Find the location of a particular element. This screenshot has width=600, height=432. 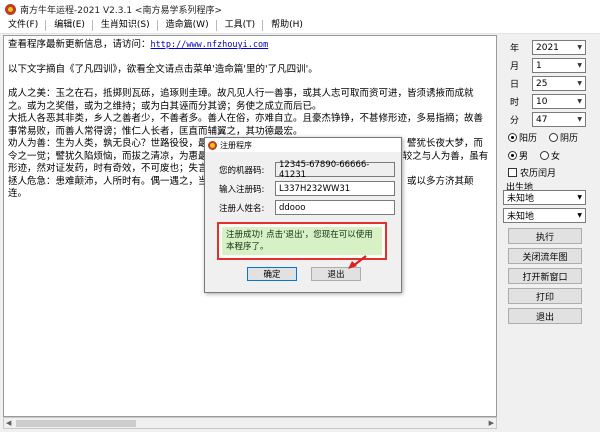

radio-female: 女 is located at coordinates (550, 155).